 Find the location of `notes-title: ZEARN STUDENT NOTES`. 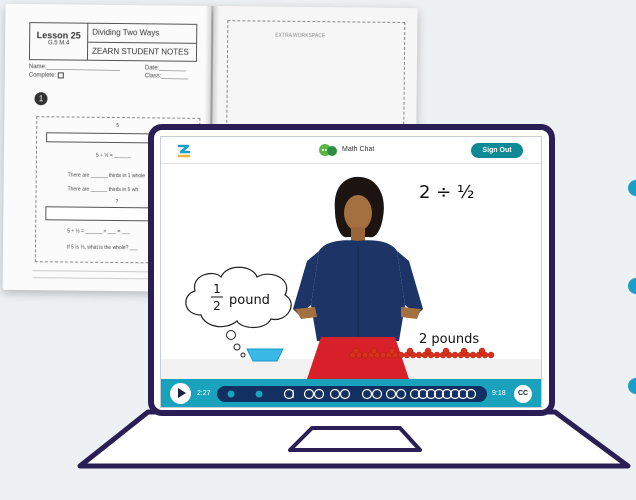

notes-title: ZEARN STUDENT NOTES is located at coordinates (140, 51).